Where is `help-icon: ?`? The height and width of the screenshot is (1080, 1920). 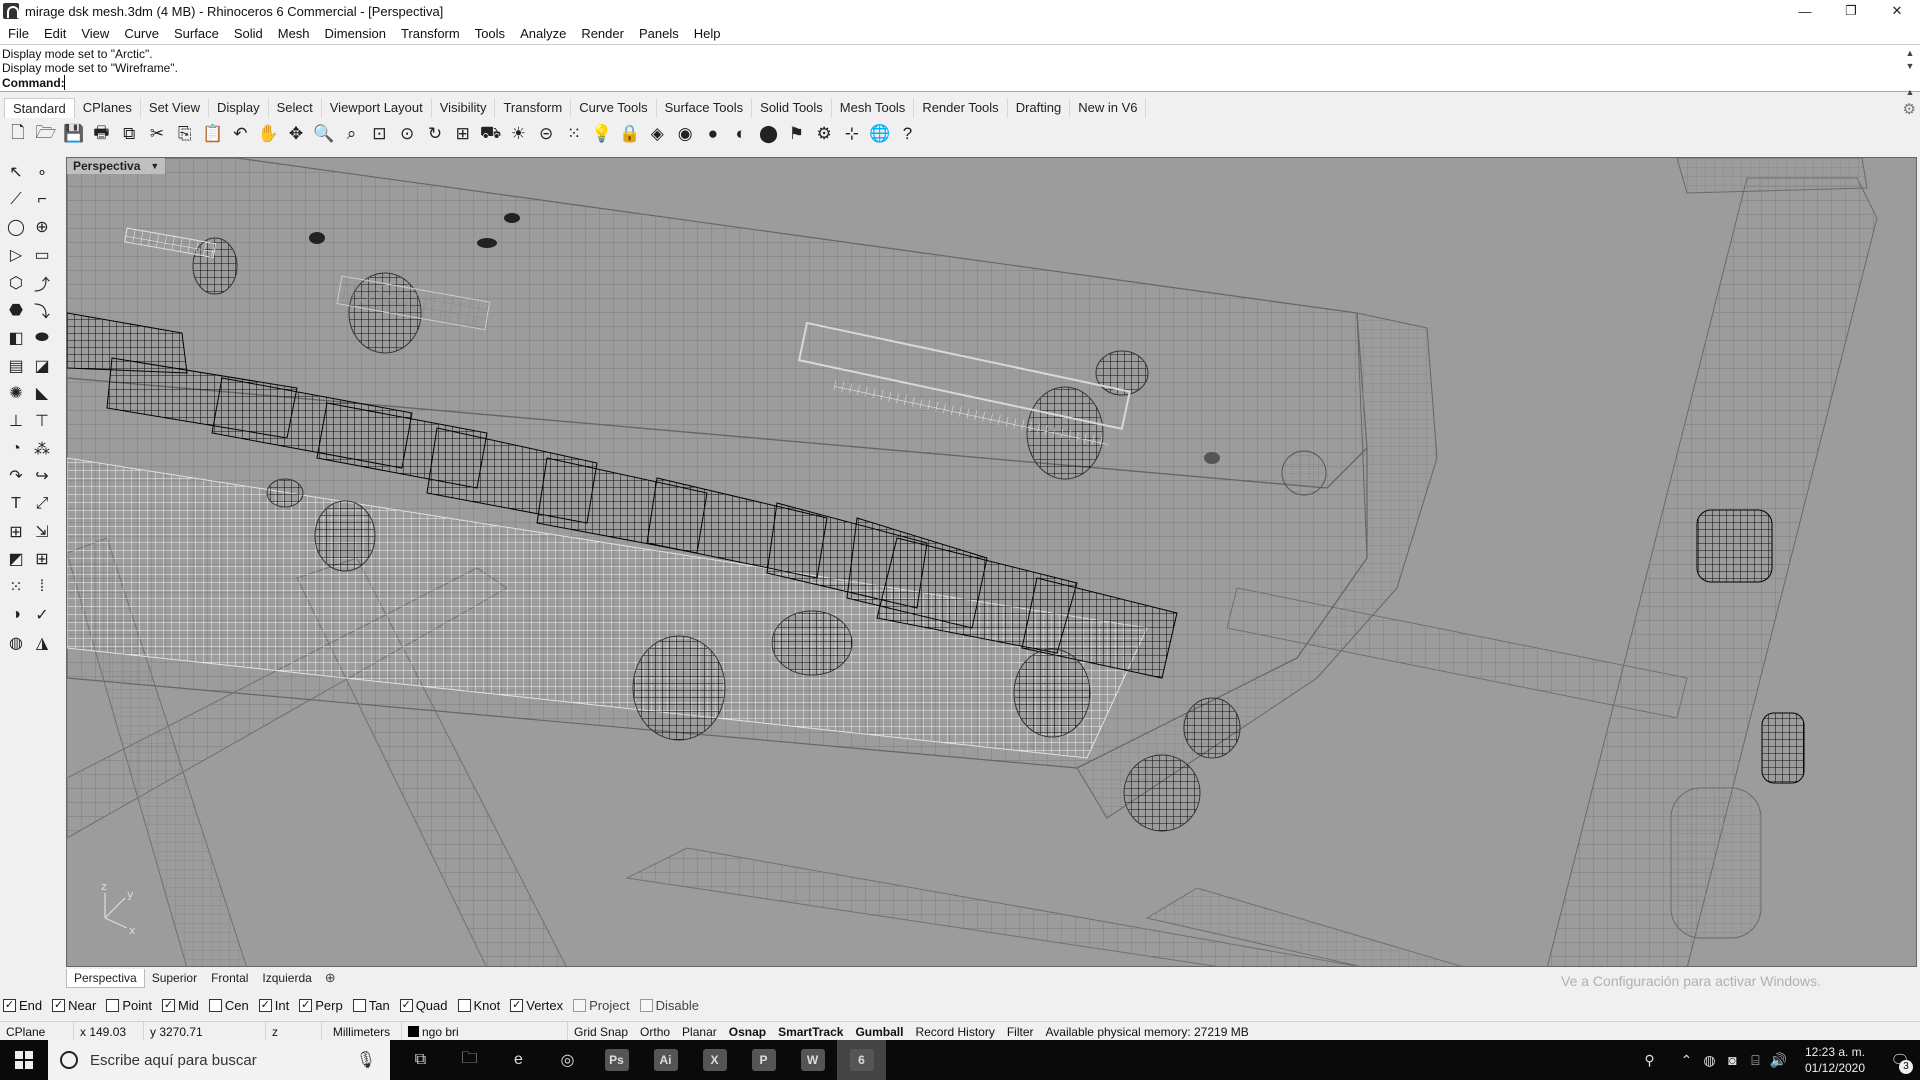 help-icon: ? is located at coordinates (908, 134).